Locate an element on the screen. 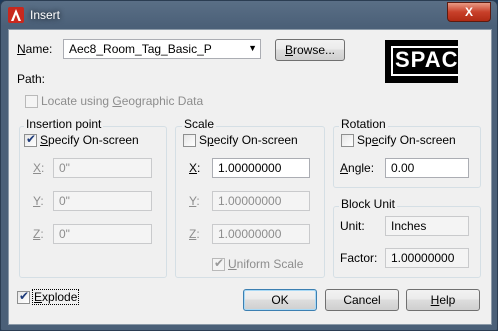 This screenshot has height=331, width=498. rotation-angle-label: Angle: is located at coordinates (357, 168).